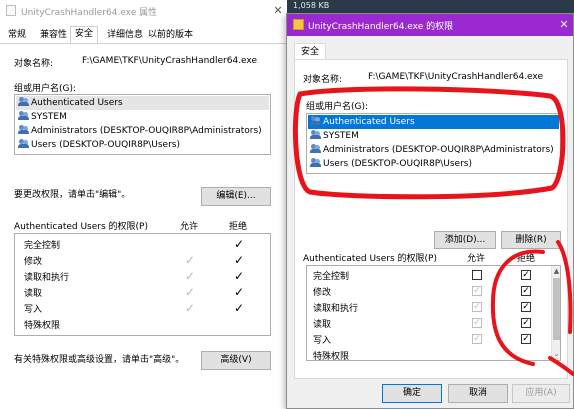 The height and width of the screenshot is (409, 574). Describe the element at coordinates (478, 393) in the screenshot. I see `cancel-button: 取消` at that location.